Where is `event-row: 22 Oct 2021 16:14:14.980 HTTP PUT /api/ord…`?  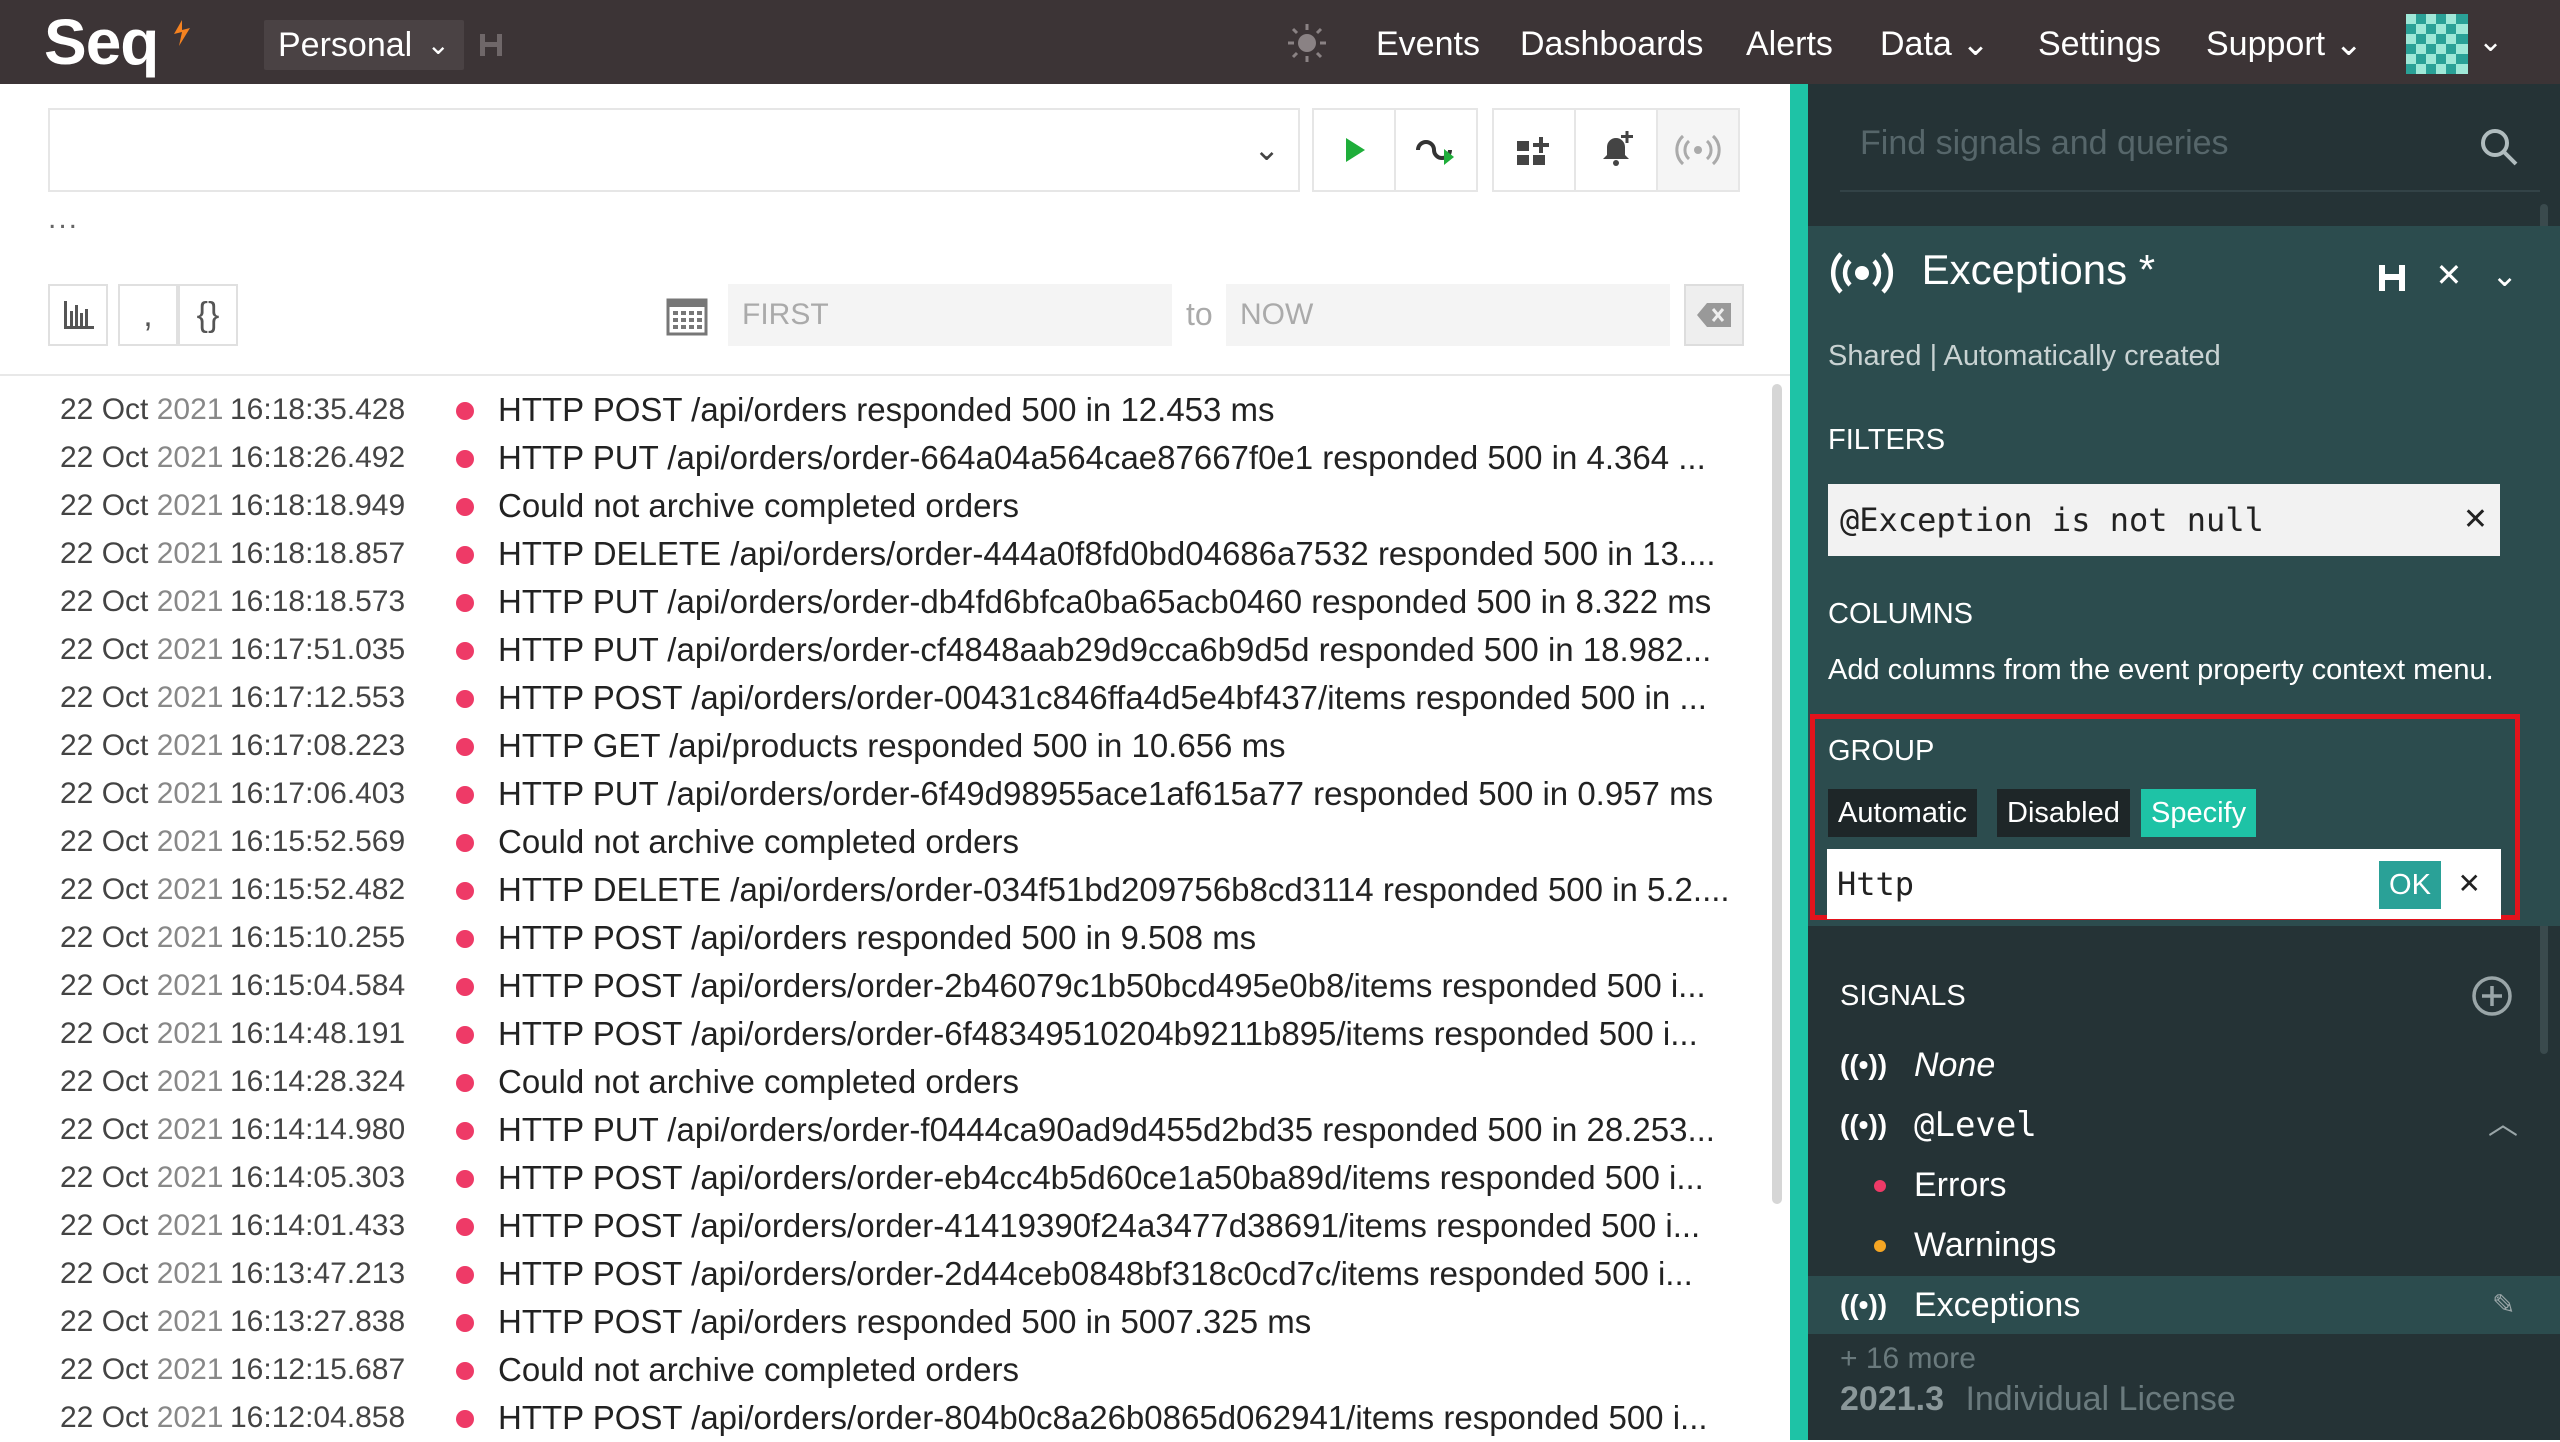 event-row: 22 Oct 2021 16:14:14.980 HTTP PUT /api/ord… is located at coordinates (880, 1130).